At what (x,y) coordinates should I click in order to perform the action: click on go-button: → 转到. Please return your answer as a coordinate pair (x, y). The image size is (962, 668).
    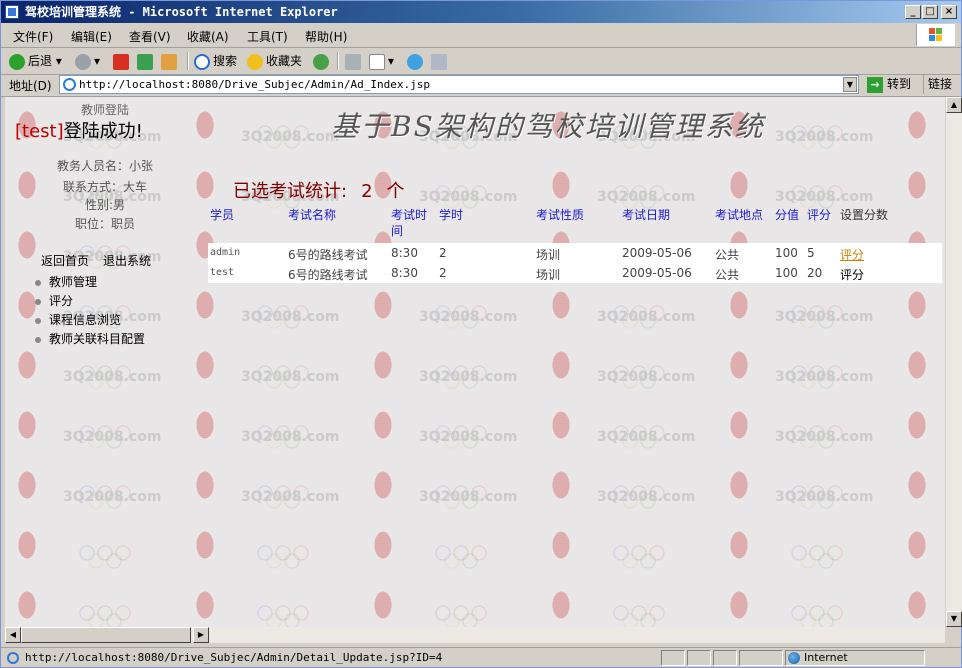
    Looking at the image, I should click on (894, 84).